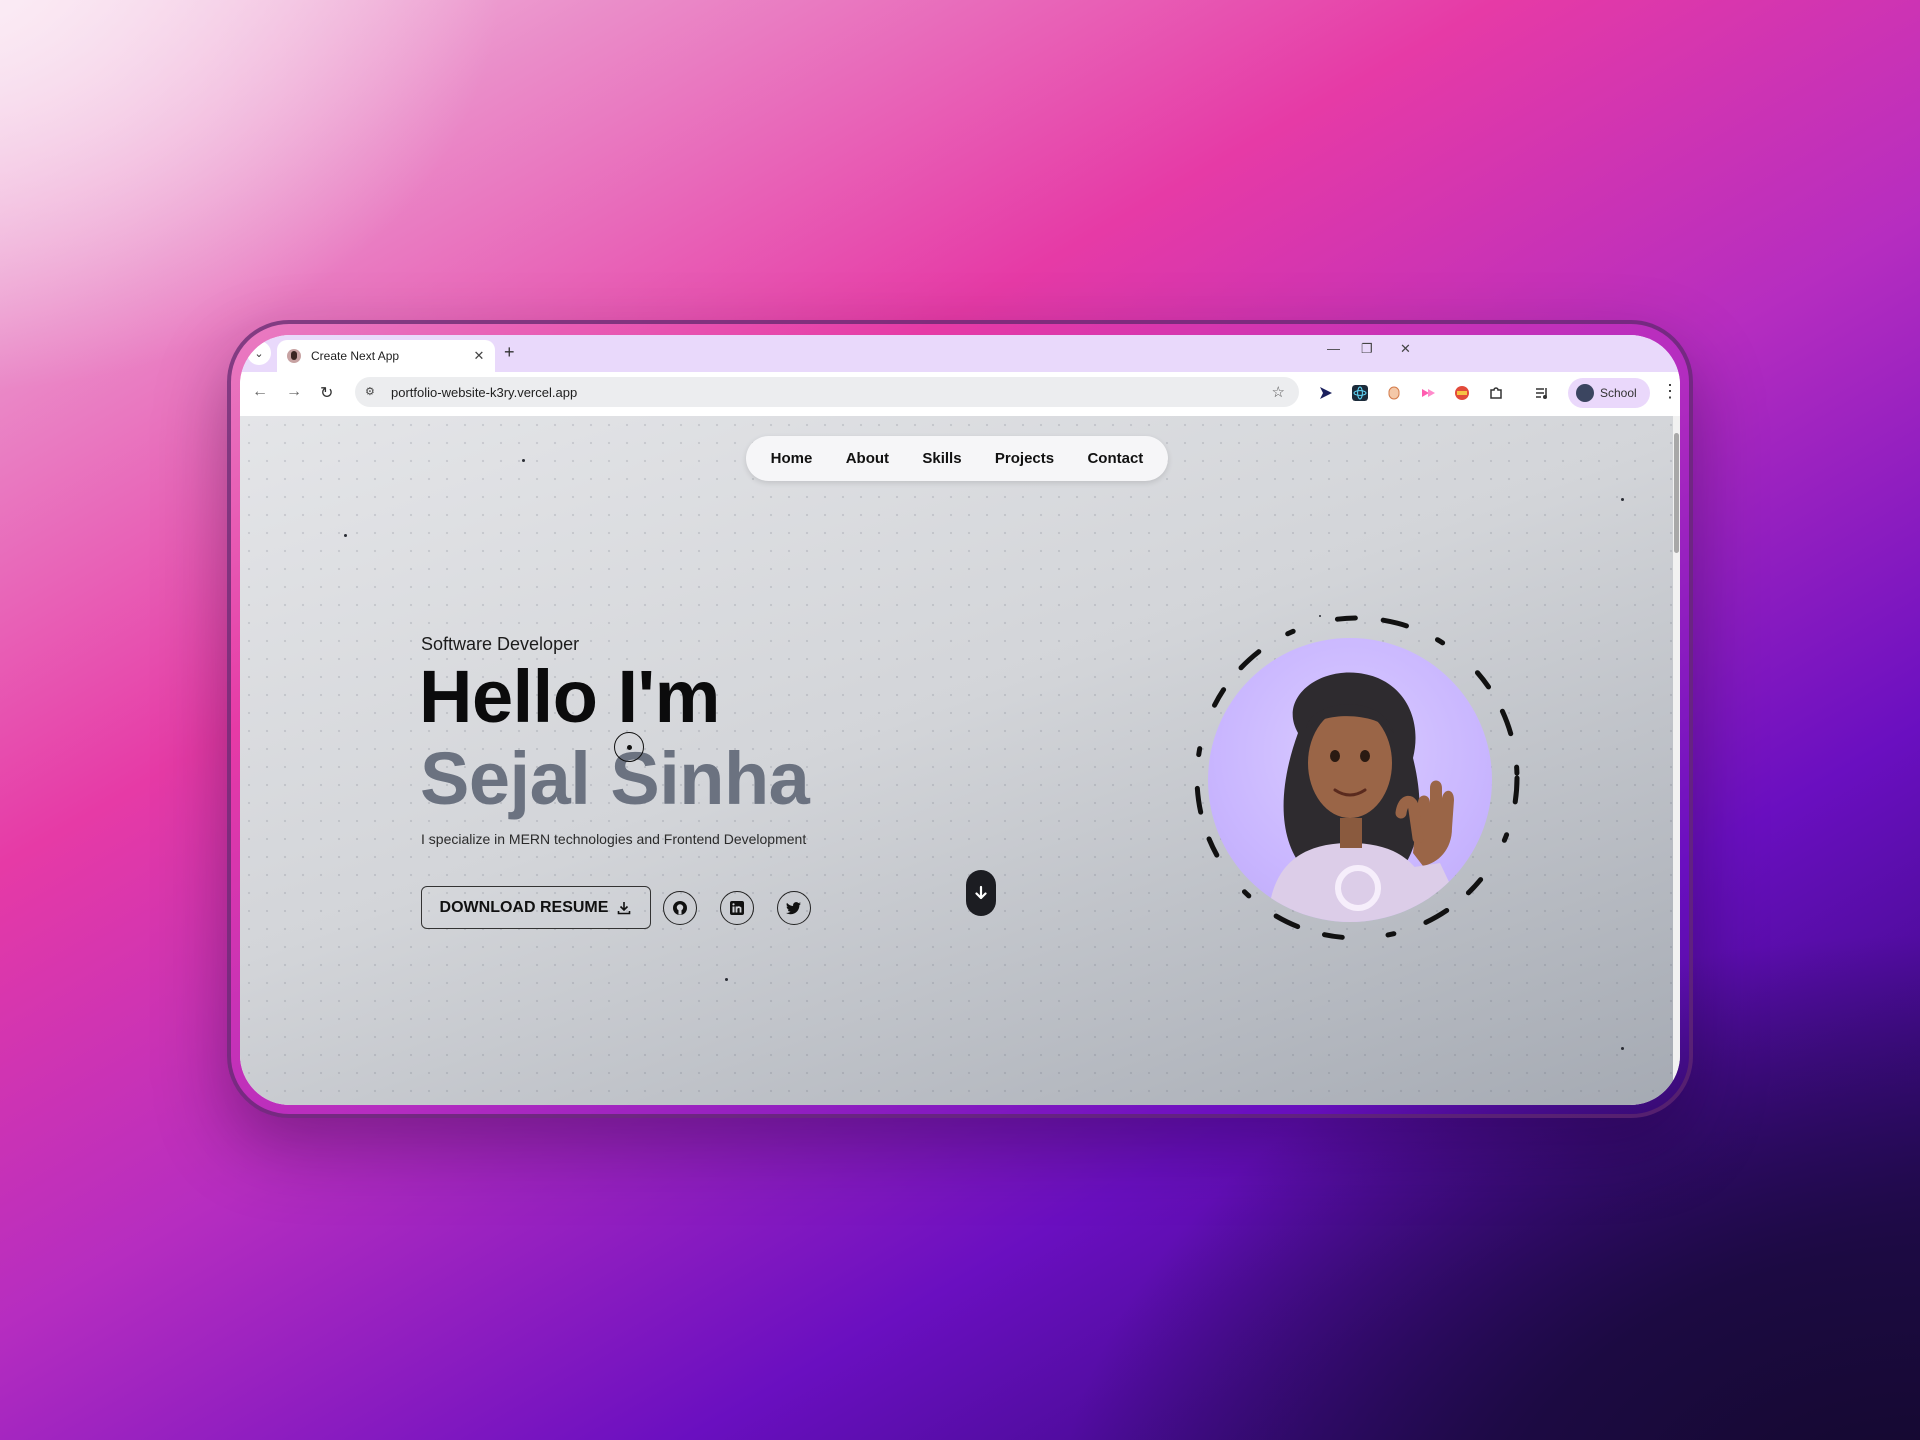  I want to click on nav-skills: Skills, so click(941, 458).